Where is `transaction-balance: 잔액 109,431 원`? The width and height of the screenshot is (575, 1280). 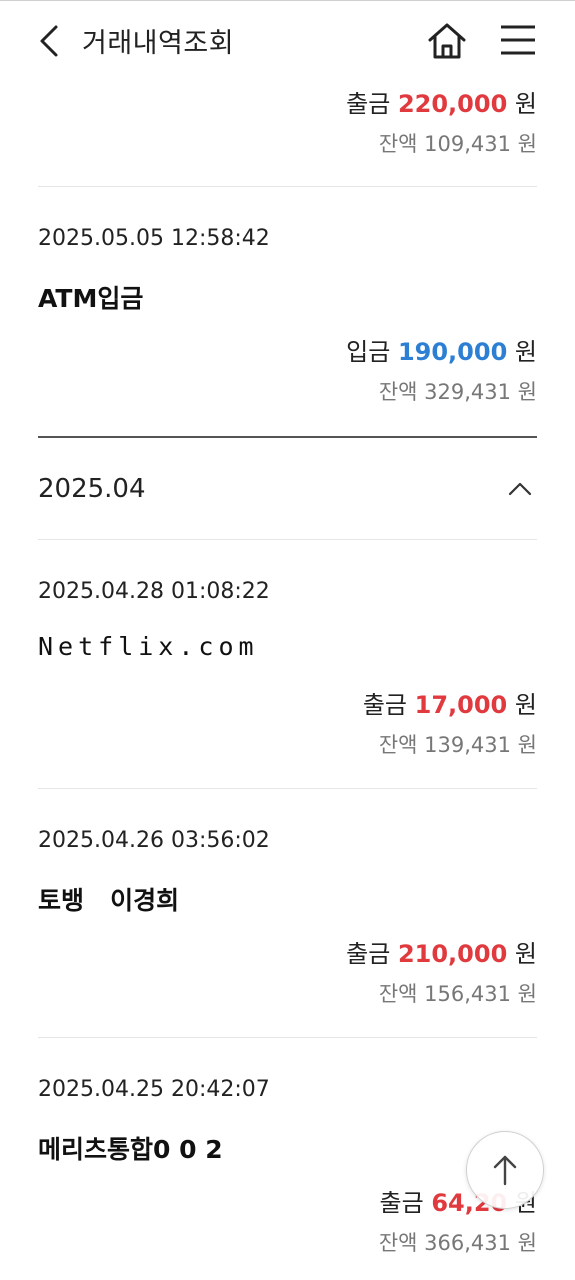 transaction-balance: 잔액 109,431 원 is located at coordinates (458, 143).